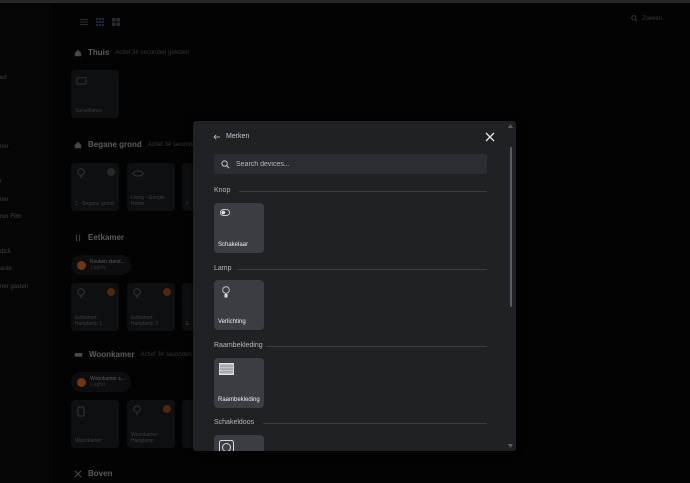  I want to click on device-type-card: Schakelaar, so click(239, 228).